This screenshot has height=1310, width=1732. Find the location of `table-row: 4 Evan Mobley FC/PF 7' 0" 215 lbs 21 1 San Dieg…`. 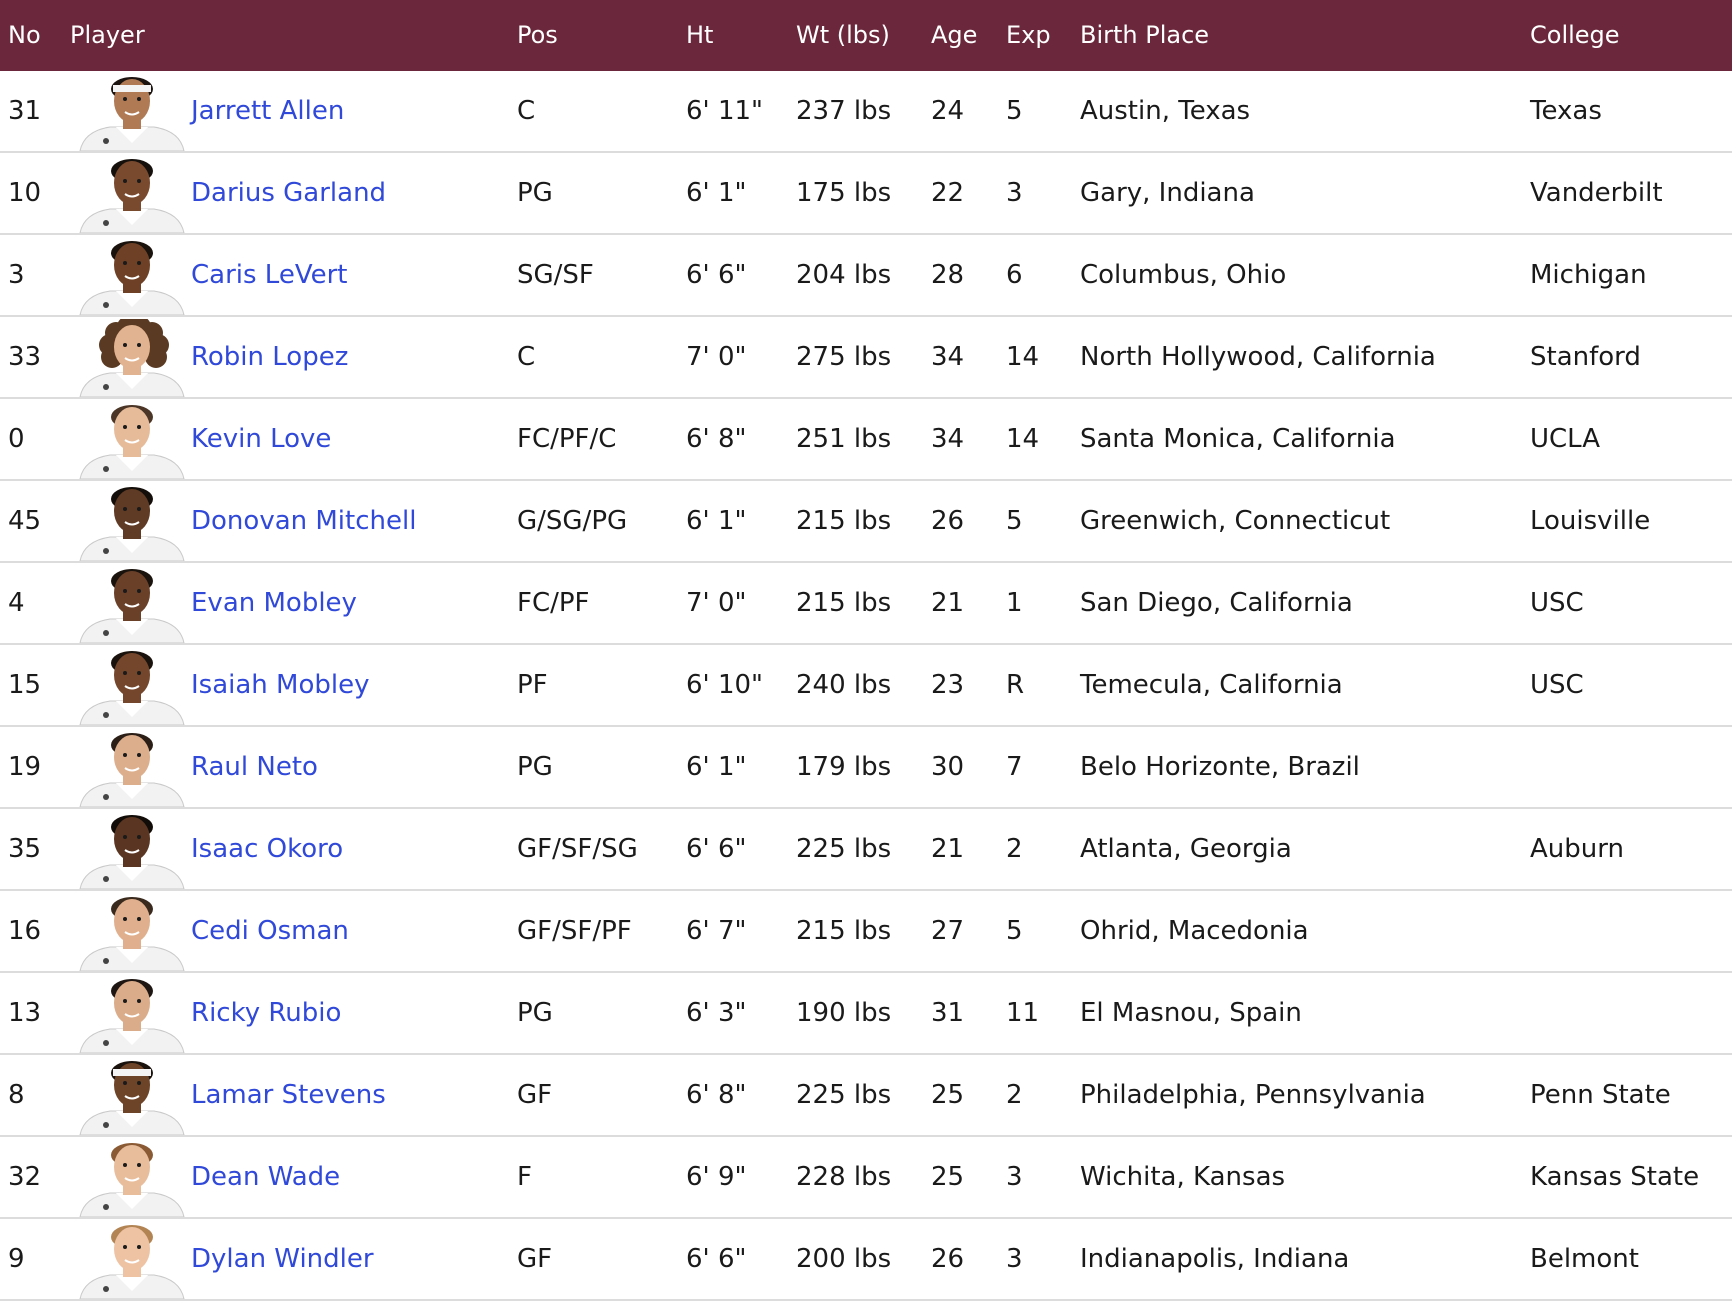

table-row: 4 Evan Mobley FC/PF 7' 0" 215 lbs 21 1 San Dieg… is located at coordinates (866, 604).